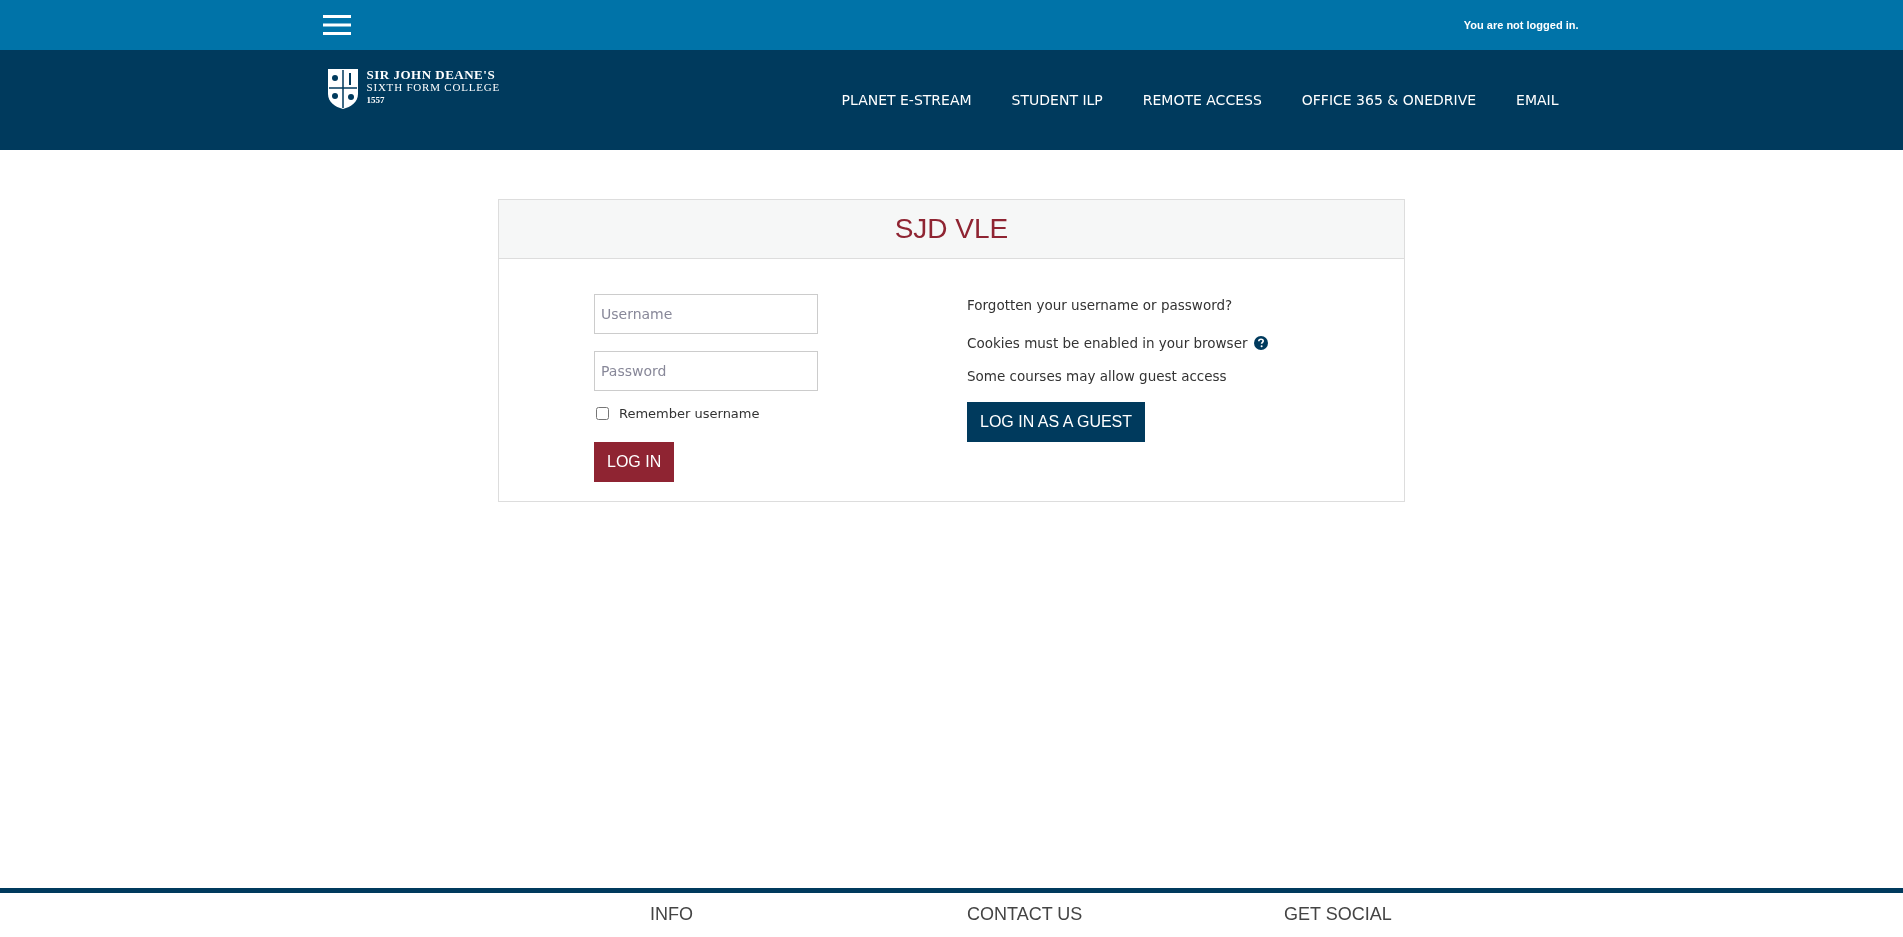 The height and width of the screenshot is (937, 1903). What do you see at coordinates (672, 914) in the screenshot?
I see `footer-heading: INFO` at bounding box center [672, 914].